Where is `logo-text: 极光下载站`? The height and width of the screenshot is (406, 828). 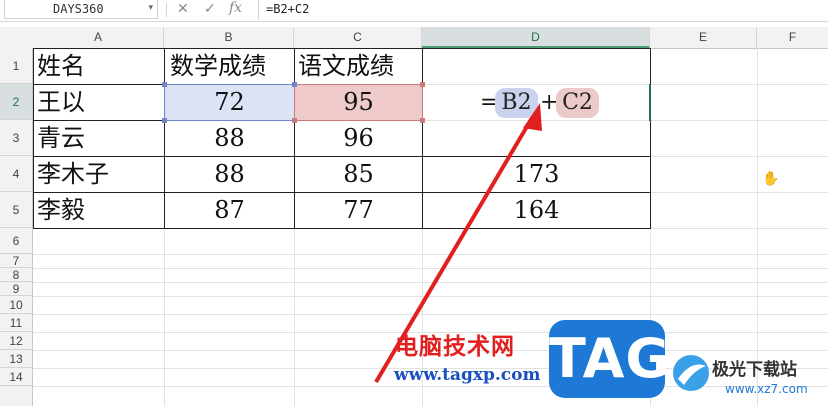 logo-text: 极光下载站 is located at coordinates (754, 370).